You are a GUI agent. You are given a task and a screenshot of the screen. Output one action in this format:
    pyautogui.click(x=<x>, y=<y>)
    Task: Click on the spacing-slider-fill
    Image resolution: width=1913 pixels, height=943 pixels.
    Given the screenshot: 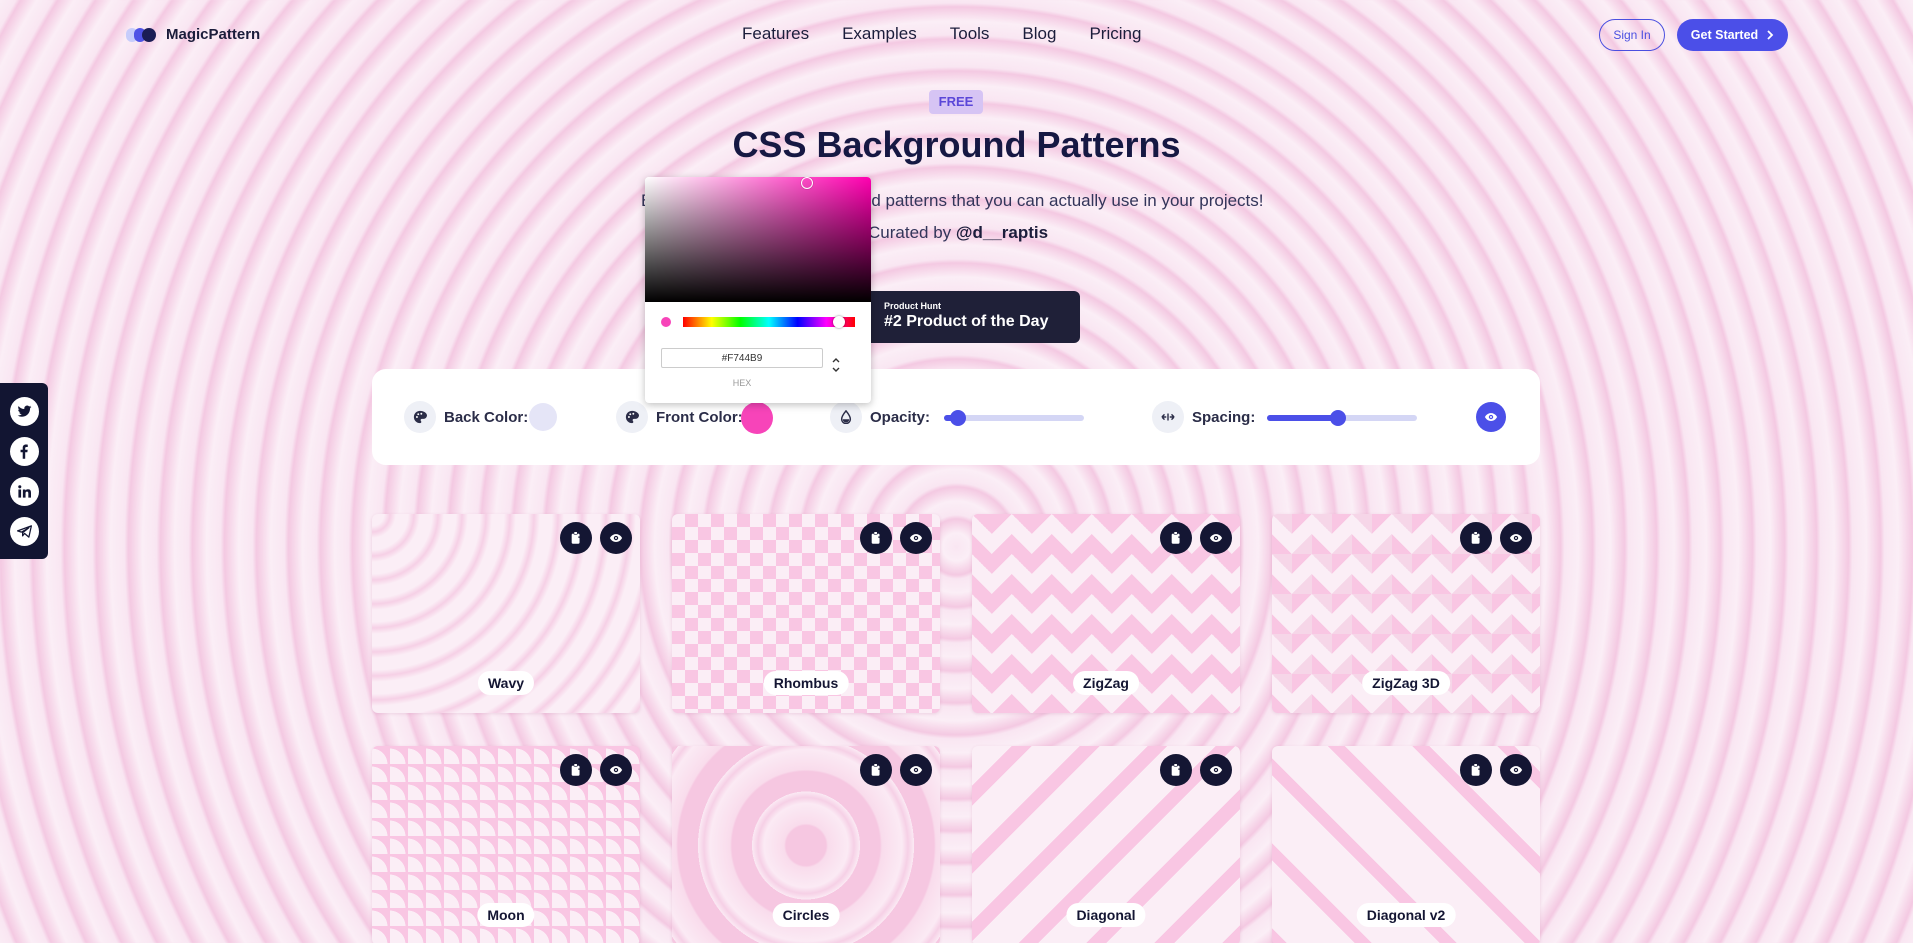 What is the action you would take?
    pyautogui.click(x=1302, y=418)
    